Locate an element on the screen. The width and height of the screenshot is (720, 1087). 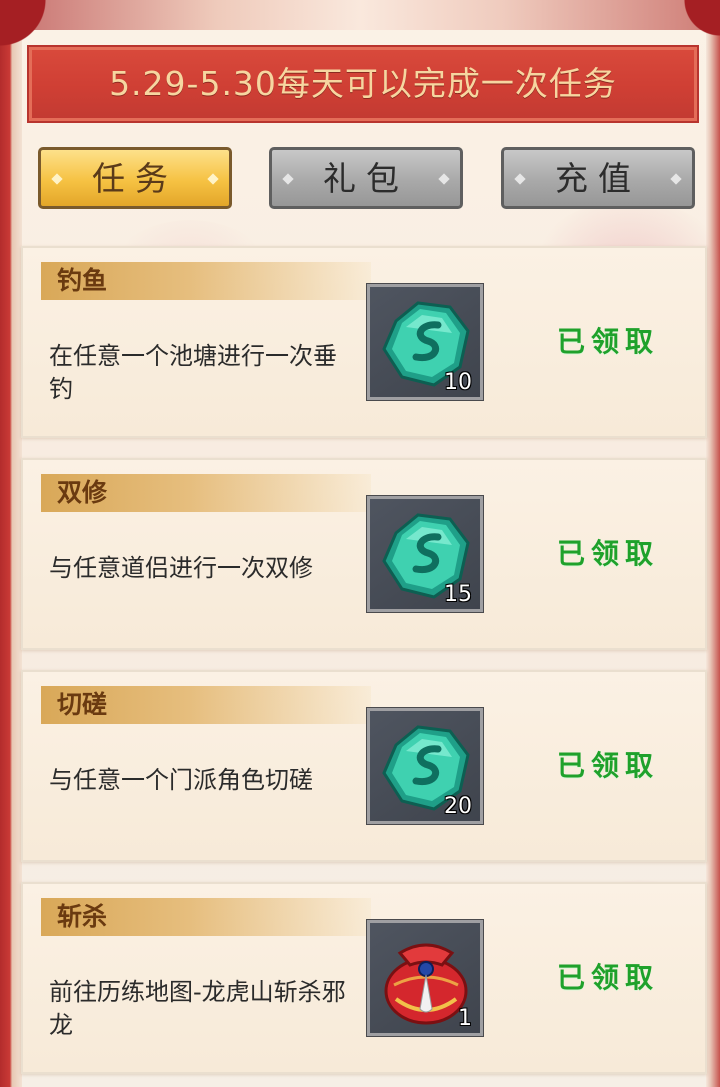
tab-label: 任务 is located at coordinates (135, 178).